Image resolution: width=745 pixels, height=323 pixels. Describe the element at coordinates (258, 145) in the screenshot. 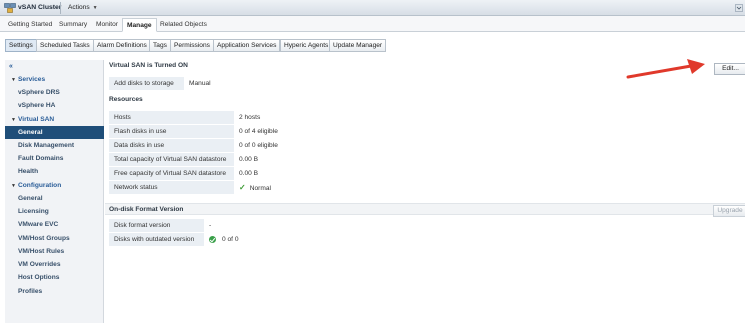

I see `property-value: 0 of 0 eligible` at that location.